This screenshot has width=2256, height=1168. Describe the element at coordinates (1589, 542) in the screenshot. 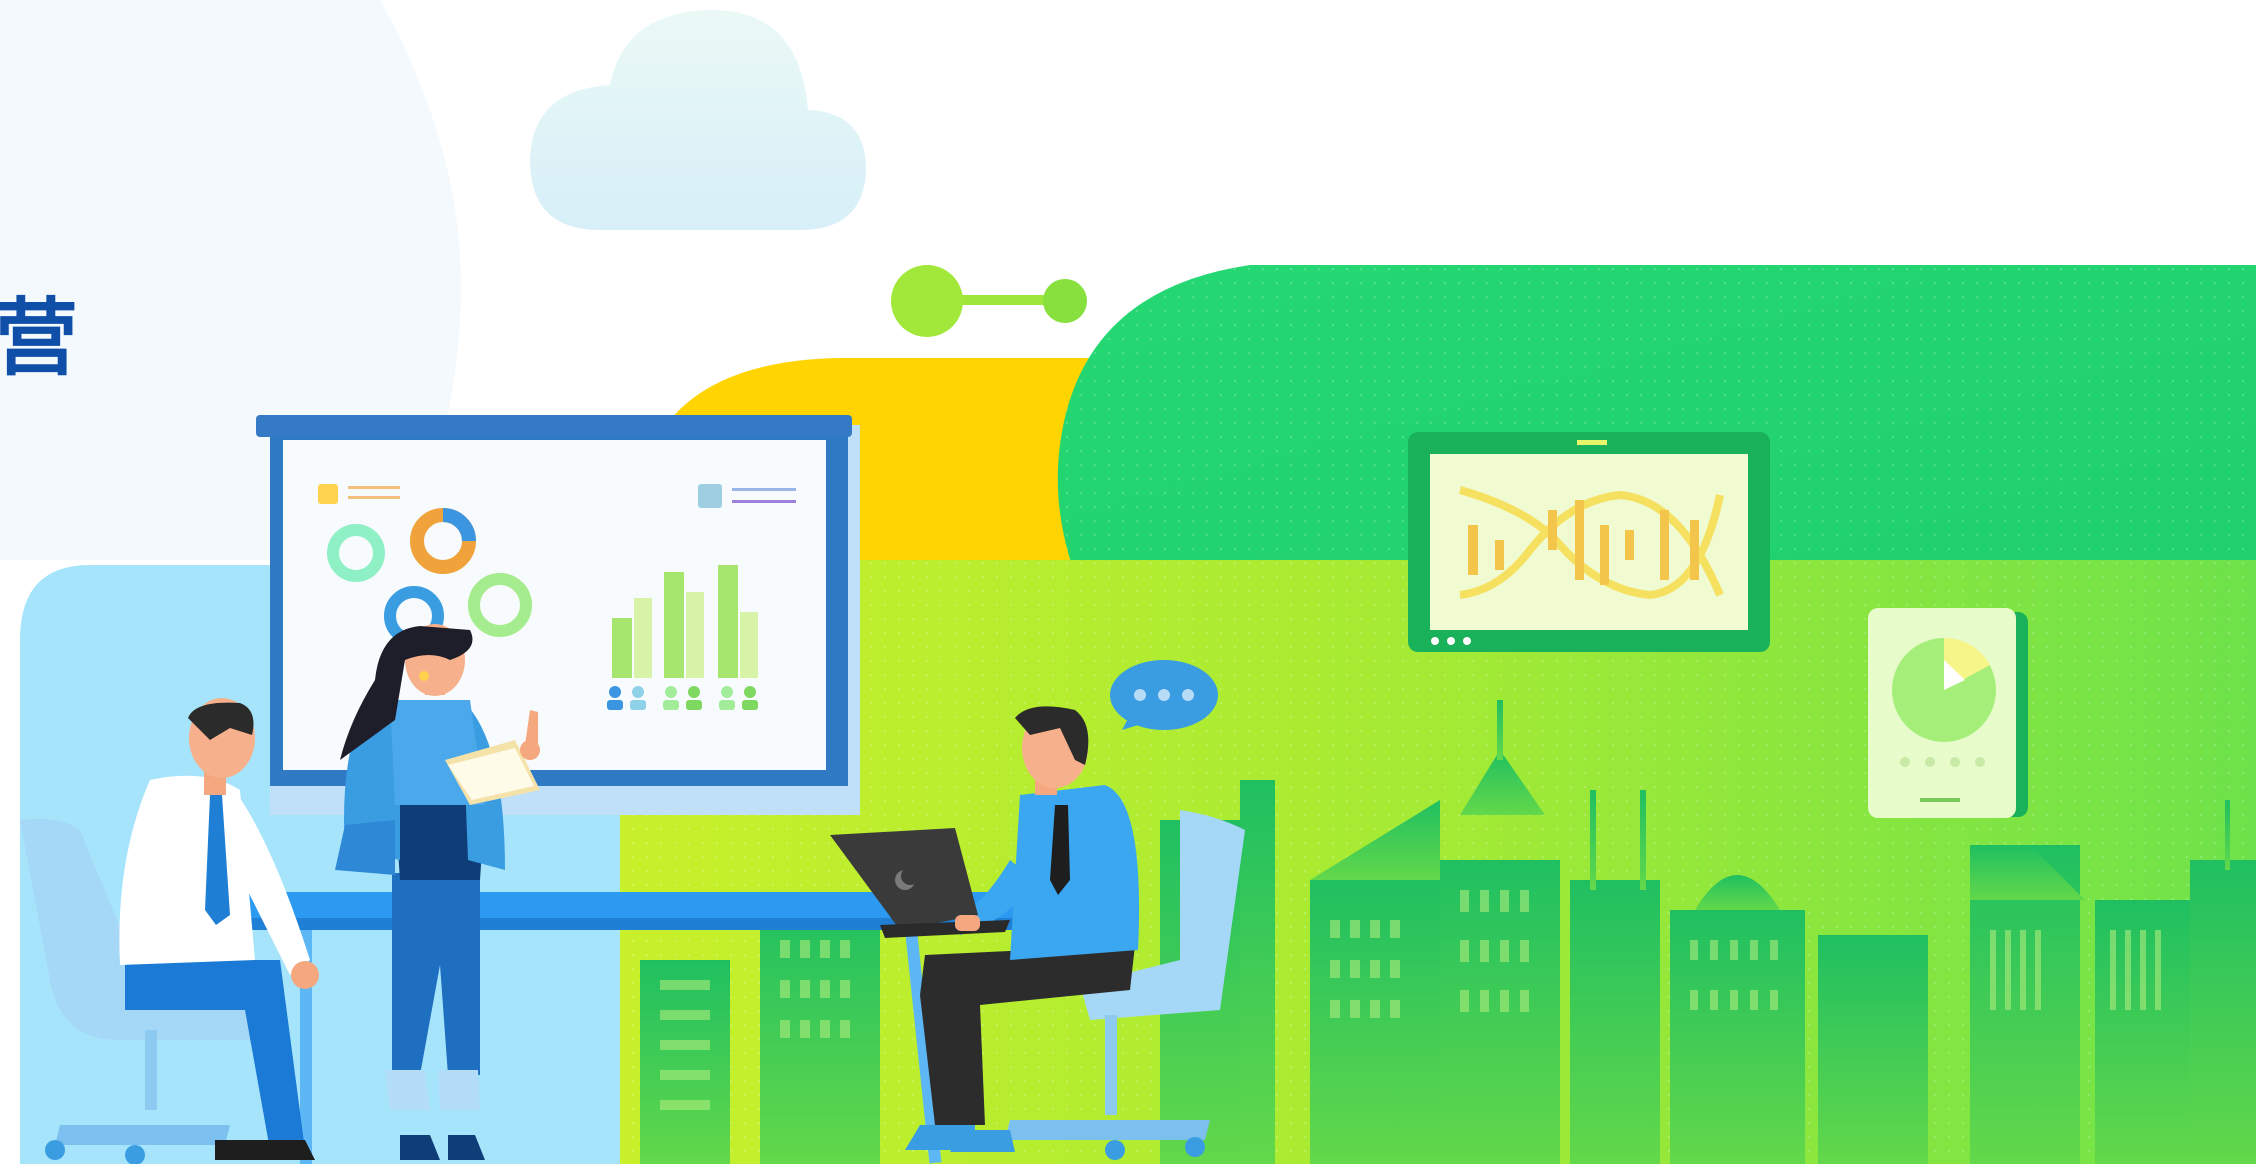

I see `dna-screen-icon` at that location.